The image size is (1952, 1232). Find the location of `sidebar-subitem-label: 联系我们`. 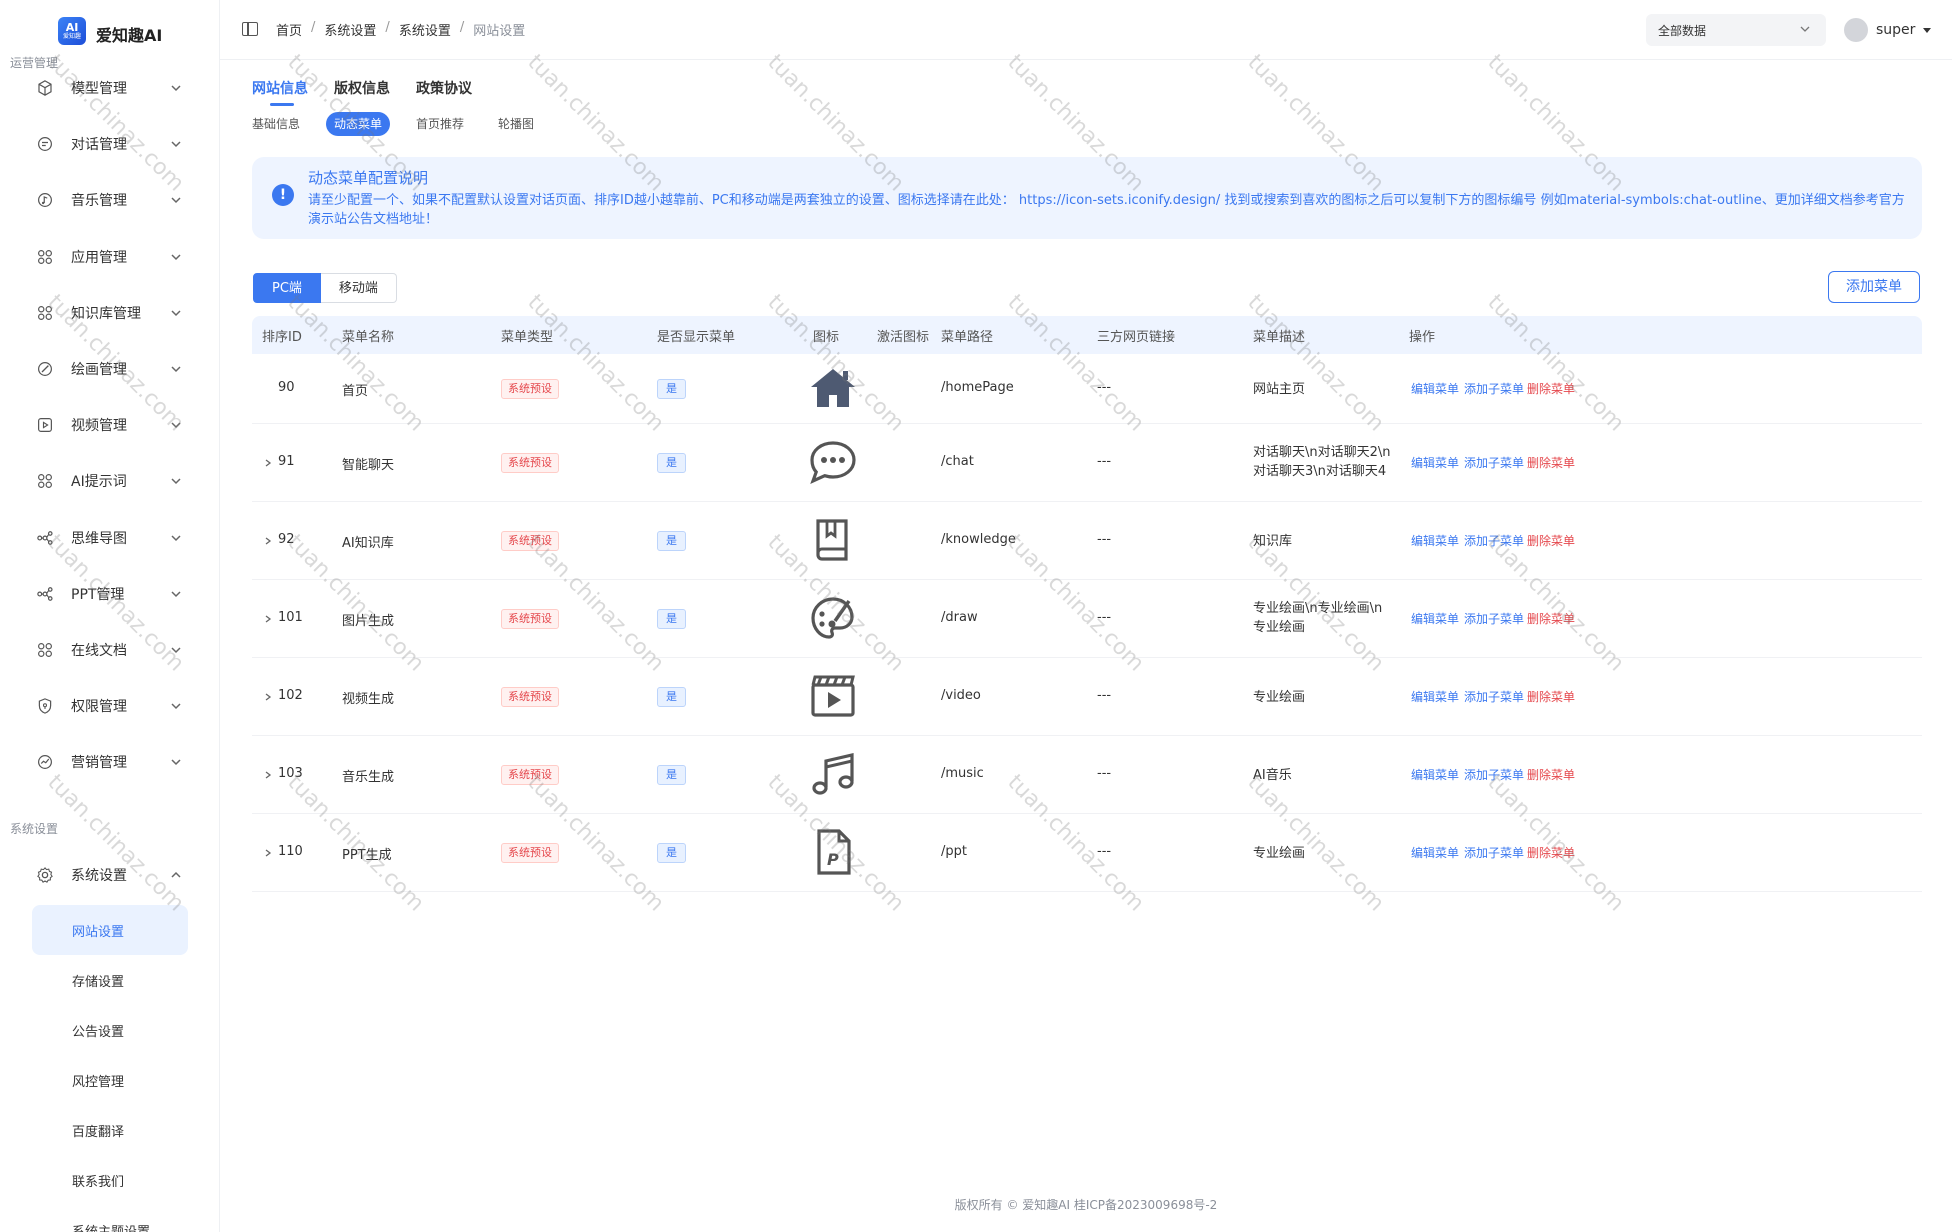

sidebar-subitem-label: 联系我们 is located at coordinates (98, 1182).